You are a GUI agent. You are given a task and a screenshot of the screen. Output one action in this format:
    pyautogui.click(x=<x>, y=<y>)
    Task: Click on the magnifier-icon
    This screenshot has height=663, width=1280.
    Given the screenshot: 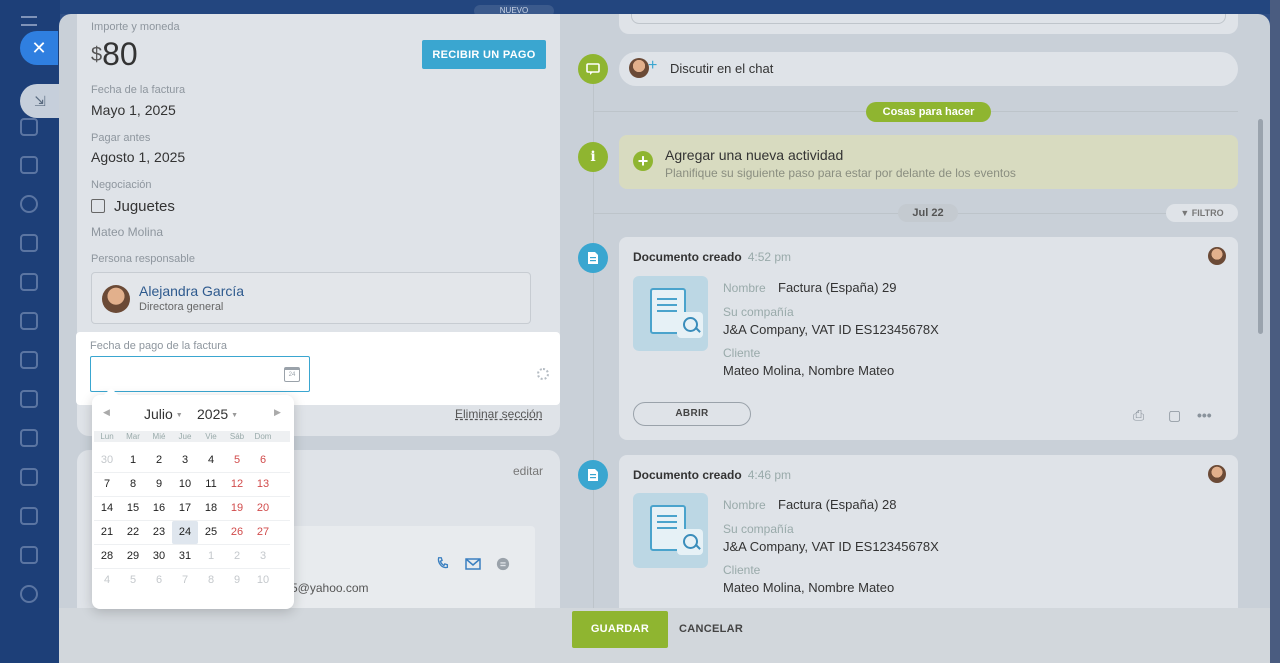 What is the action you would take?
    pyautogui.click(x=690, y=325)
    